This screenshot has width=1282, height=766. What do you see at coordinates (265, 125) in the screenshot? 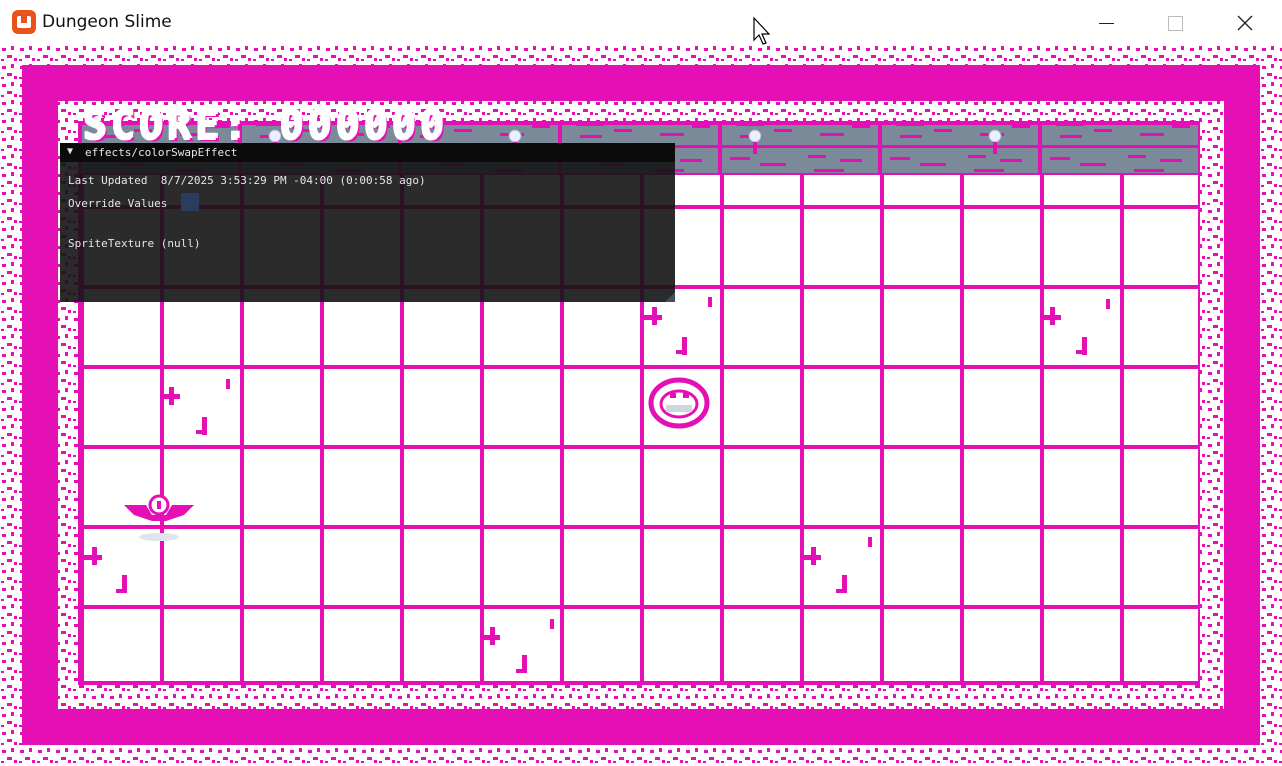
I see `score-display: SCORE: 000000` at bounding box center [265, 125].